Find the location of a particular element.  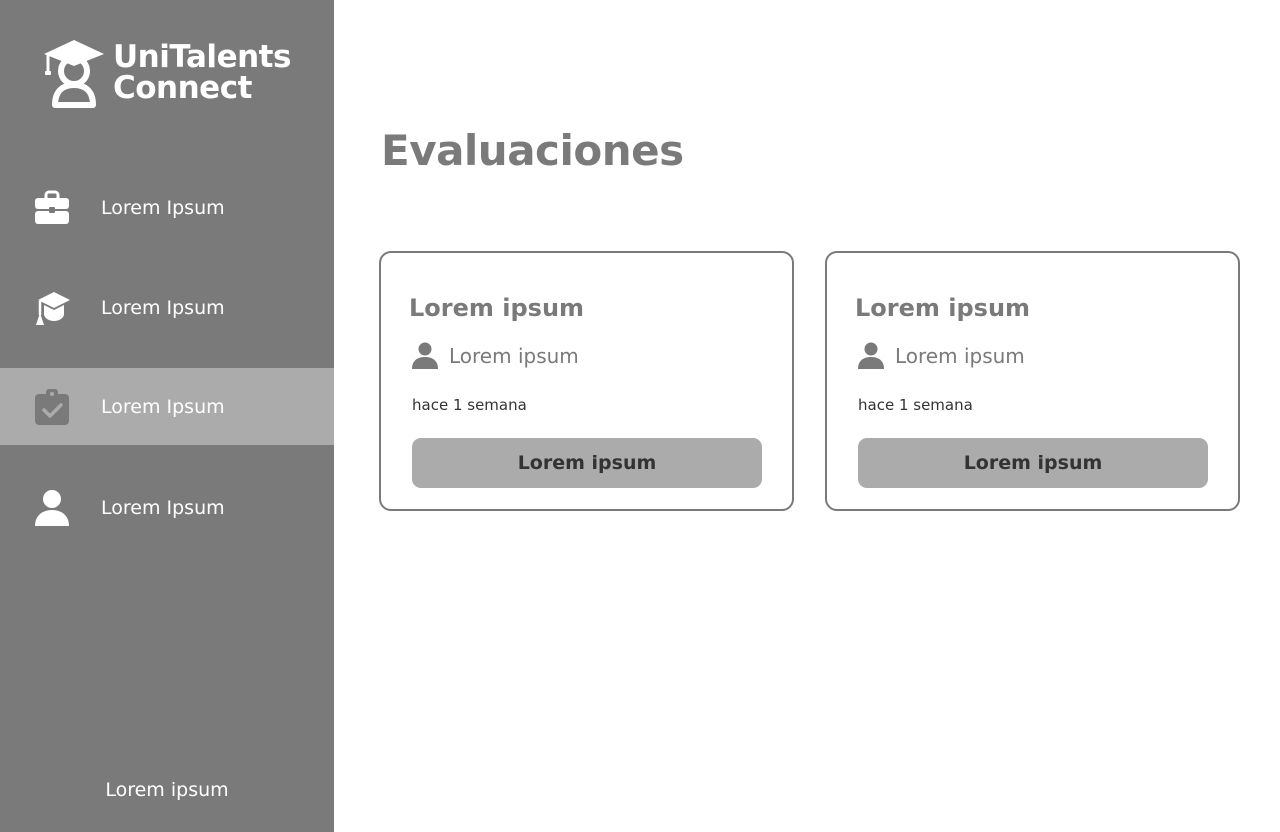

sidebar-item-jobs: Lorem Ipsum is located at coordinates (167, 207).